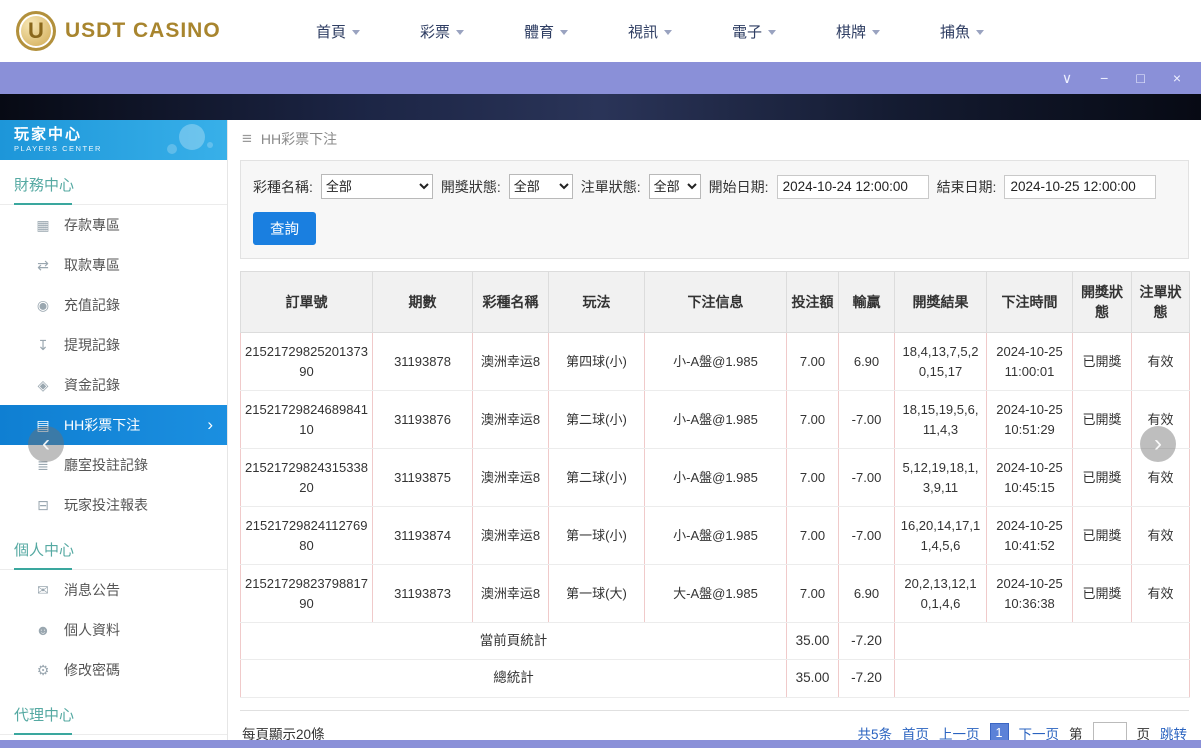 The image size is (1201, 748). I want to click on end-date-label: 結束日期:, so click(966, 186).